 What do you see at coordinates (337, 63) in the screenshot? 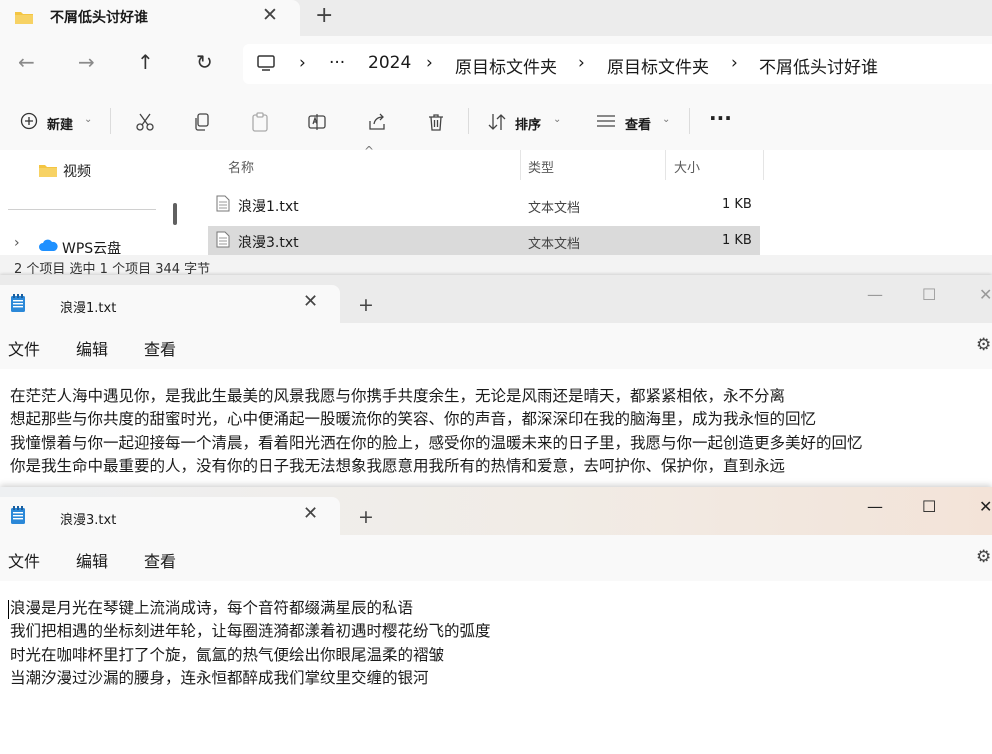
I see `breadcrumb-more: ···` at bounding box center [337, 63].